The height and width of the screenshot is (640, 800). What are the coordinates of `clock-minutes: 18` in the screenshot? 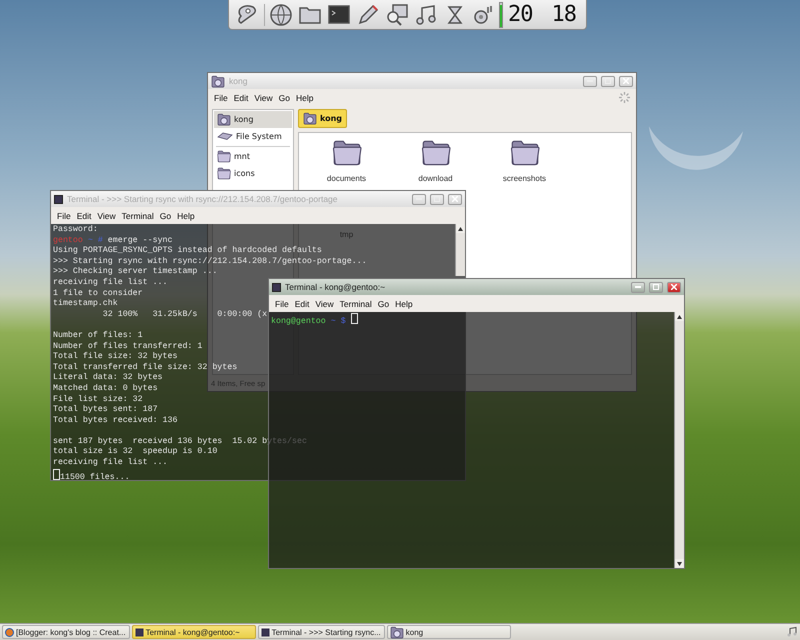 It's located at (564, 14).